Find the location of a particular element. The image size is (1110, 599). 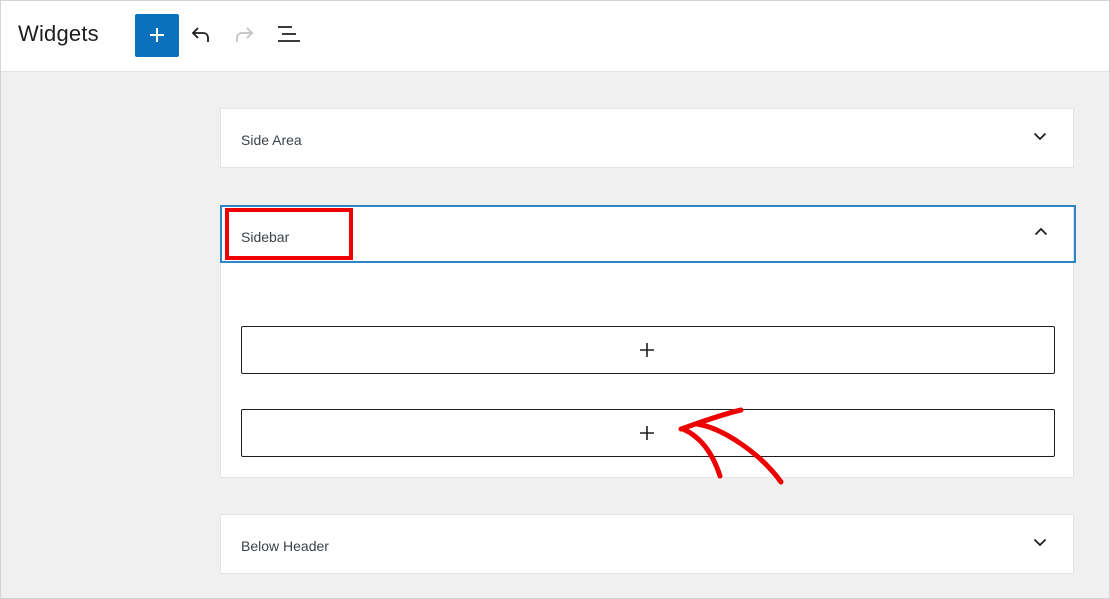

widget-area-title: Below Header is located at coordinates (285, 546).